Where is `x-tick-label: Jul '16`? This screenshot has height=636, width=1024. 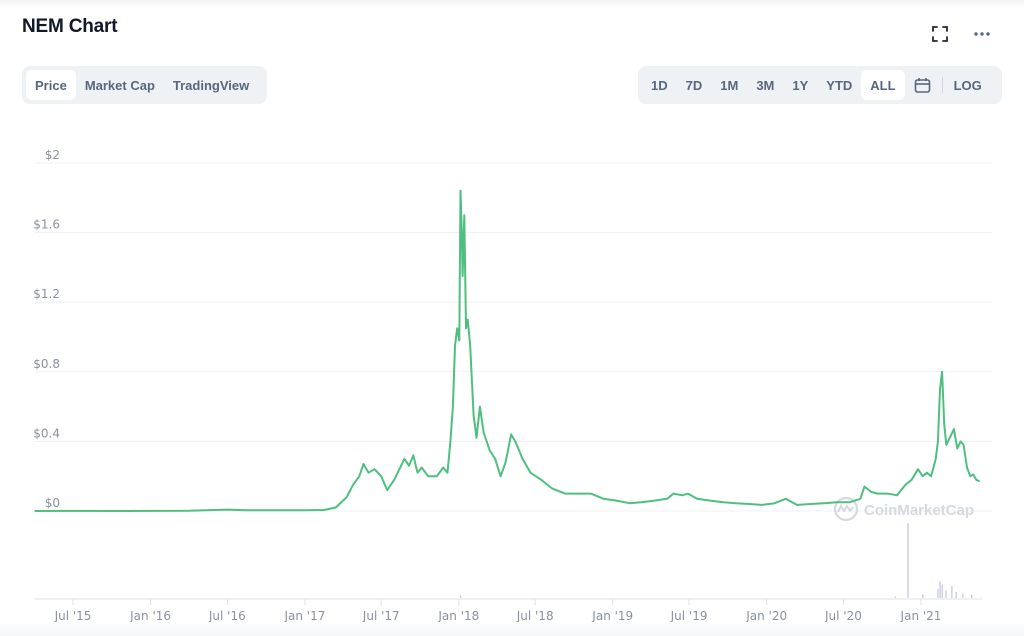
x-tick-label: Jul '16 is located at coordinates (227, 616).